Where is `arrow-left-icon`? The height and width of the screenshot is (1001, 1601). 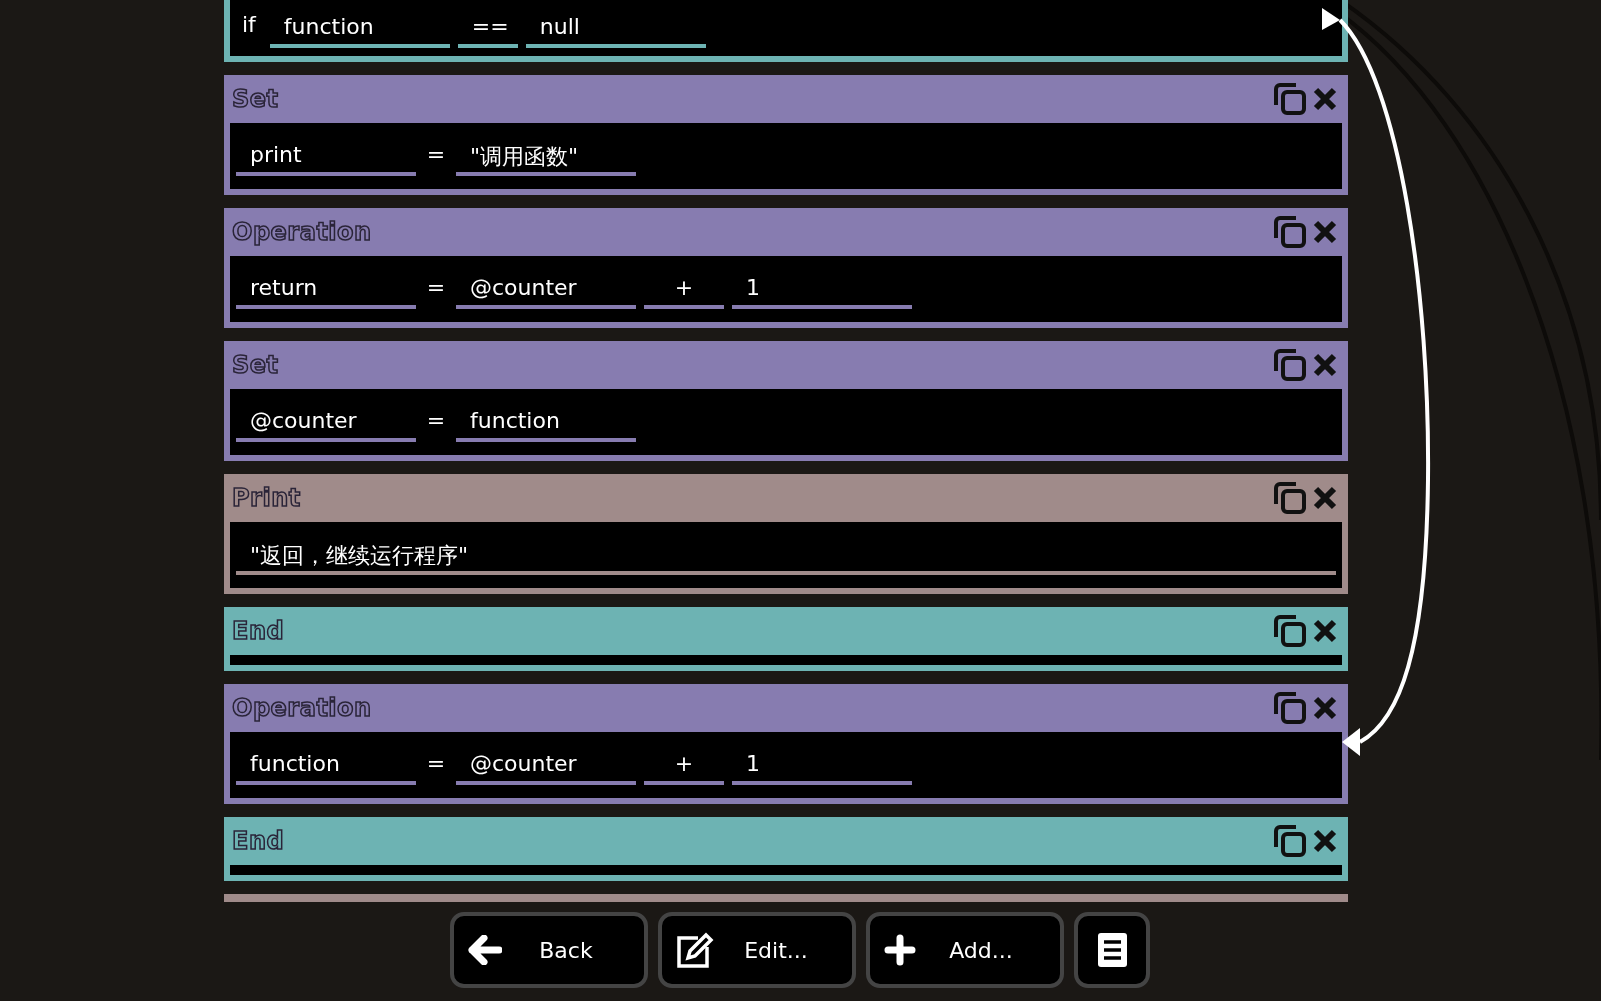
arrow-left-icon is located at coordinates (485, 950).